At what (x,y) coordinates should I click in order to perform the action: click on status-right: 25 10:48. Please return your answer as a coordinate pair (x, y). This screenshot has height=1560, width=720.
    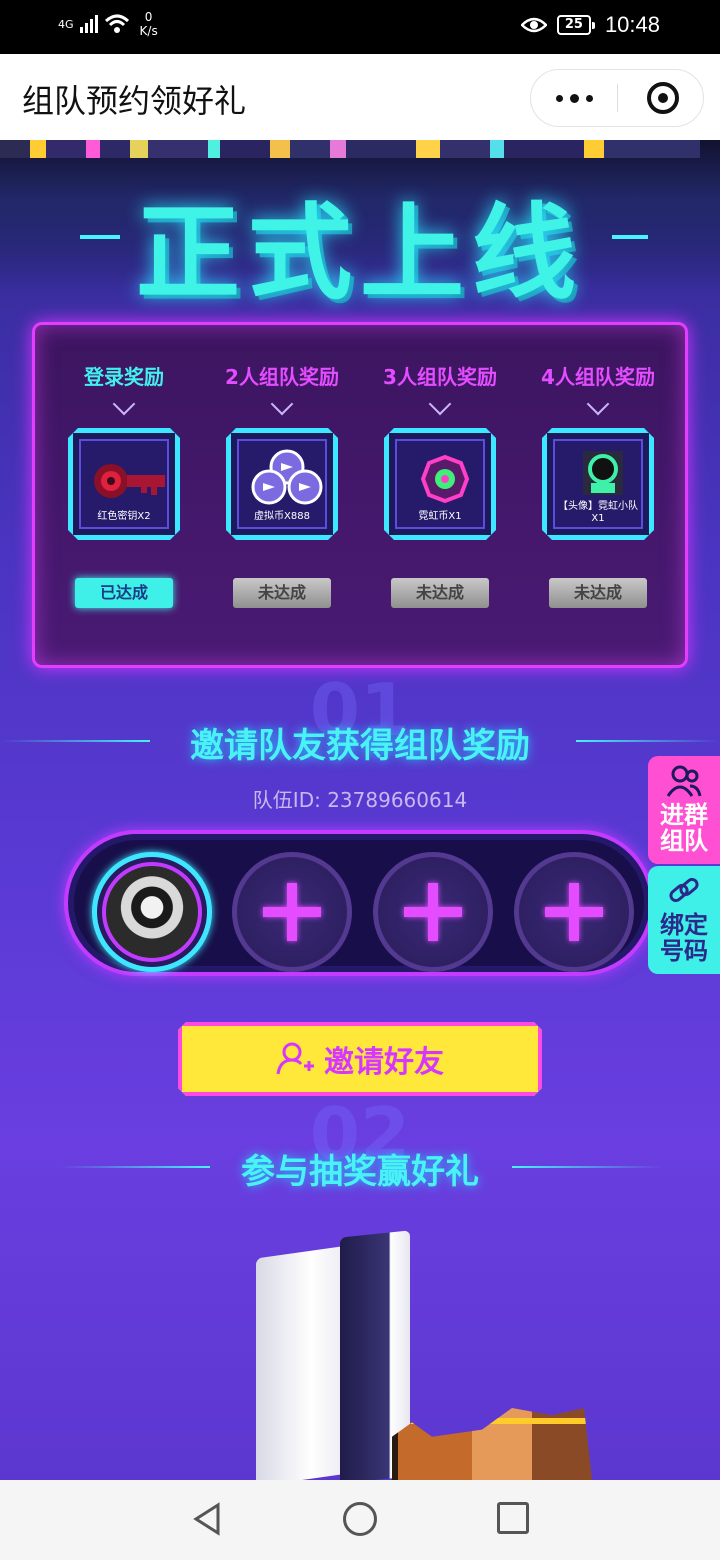
    Looking at the image, I should click on (590, 25).